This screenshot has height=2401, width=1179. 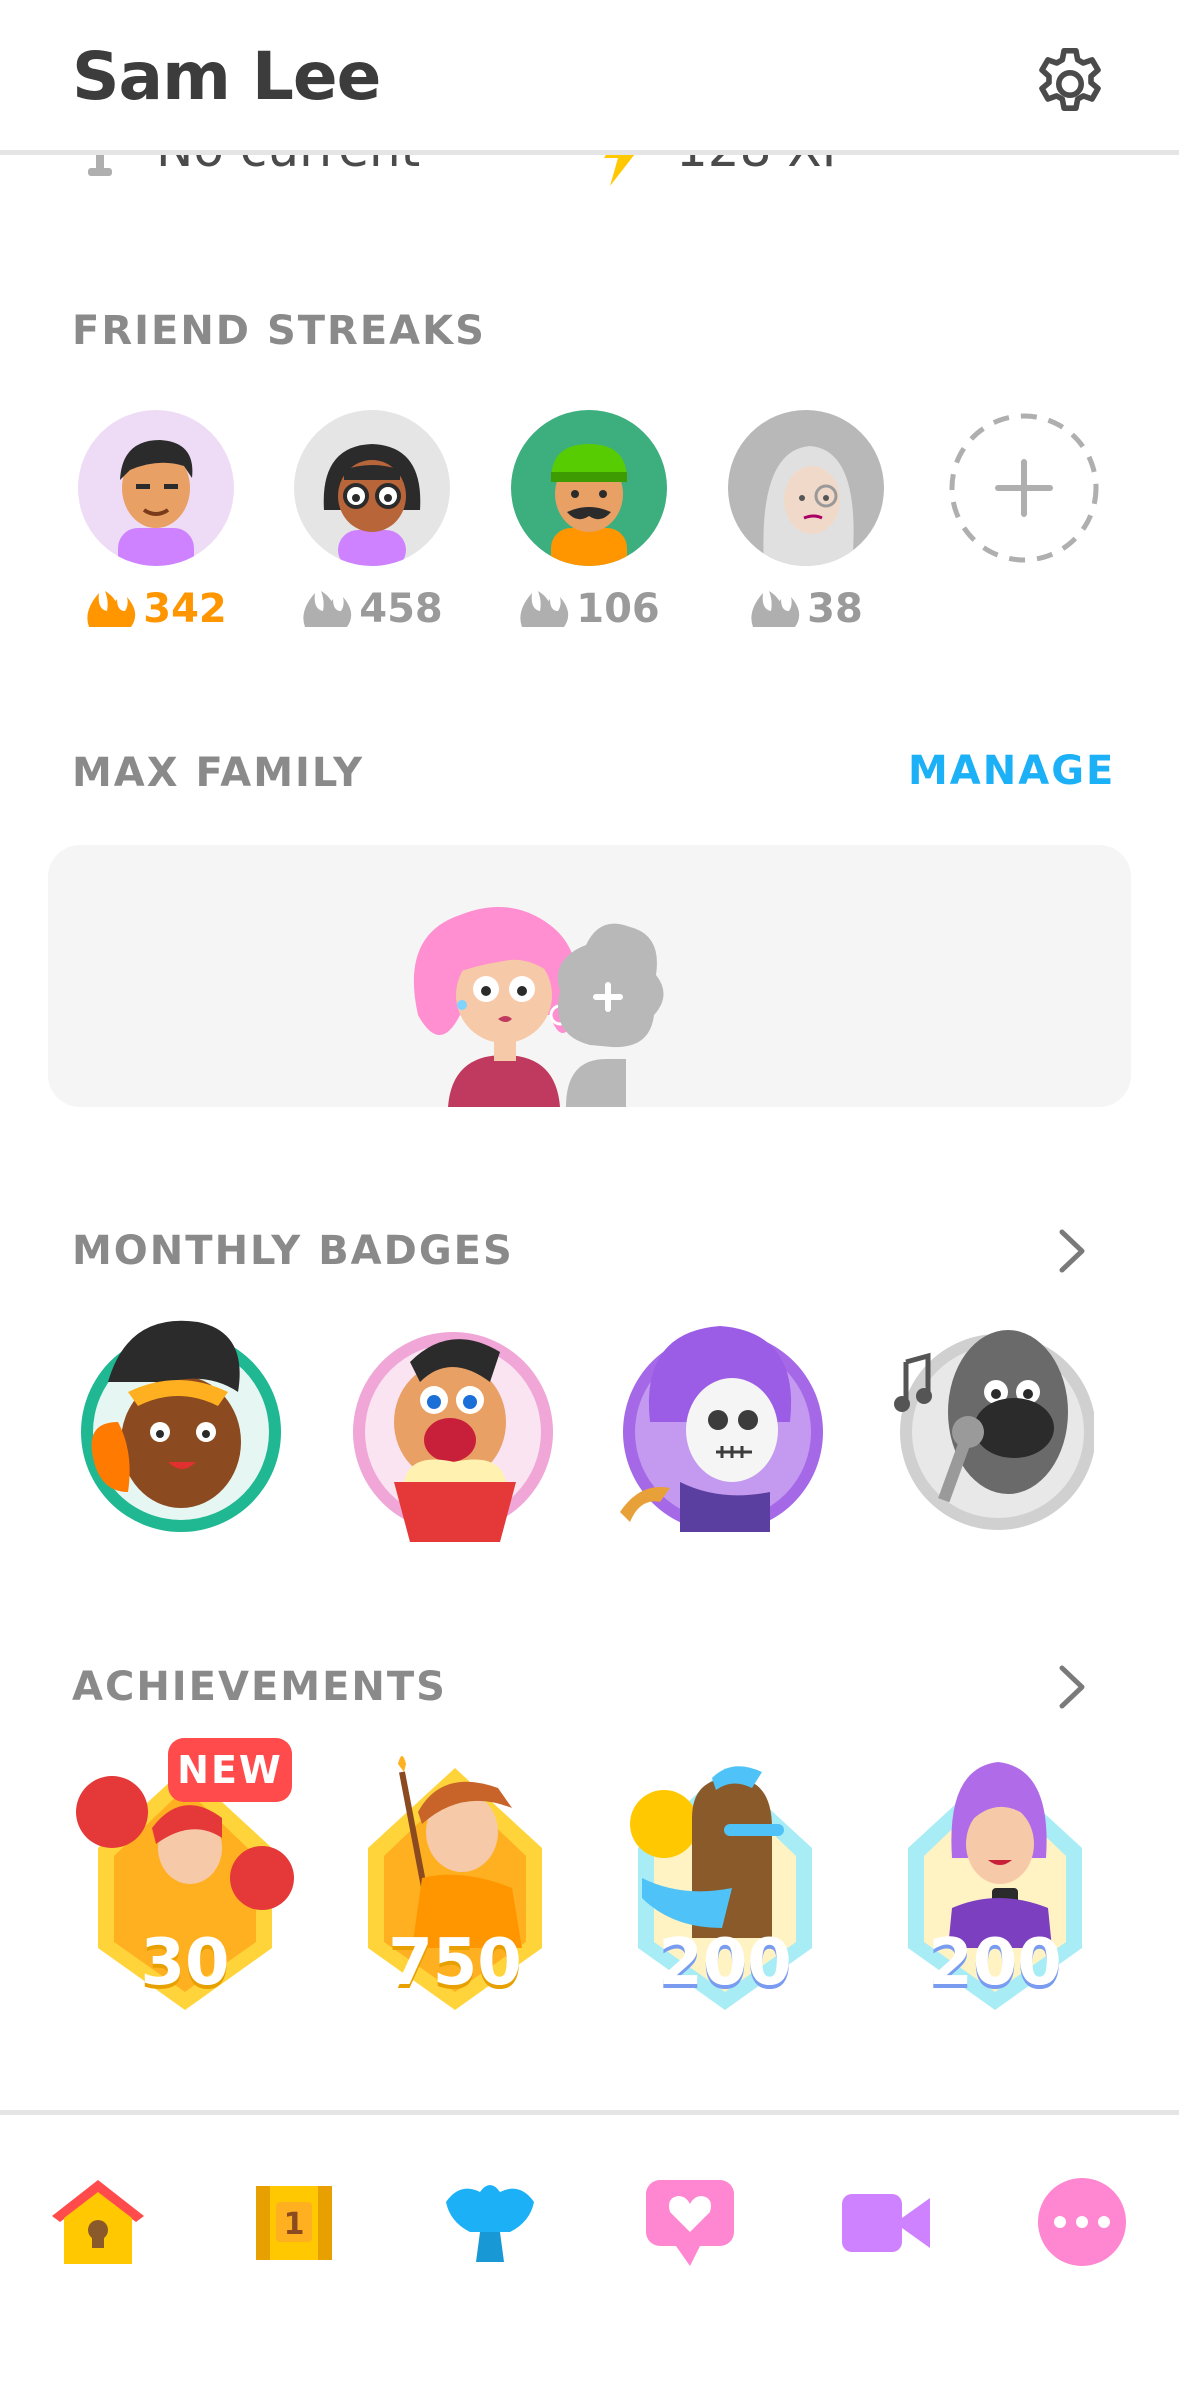 I want to click on achievement-value: 750, so click(x=455, y=1963).